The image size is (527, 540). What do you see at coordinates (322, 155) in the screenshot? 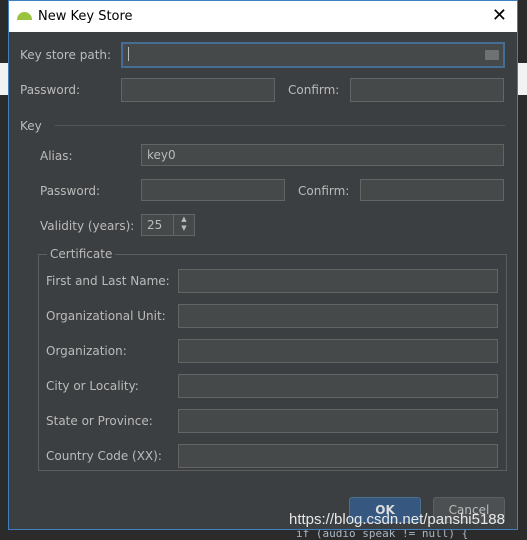
I see `alias-input: key0` at bounding box center [322, 155].